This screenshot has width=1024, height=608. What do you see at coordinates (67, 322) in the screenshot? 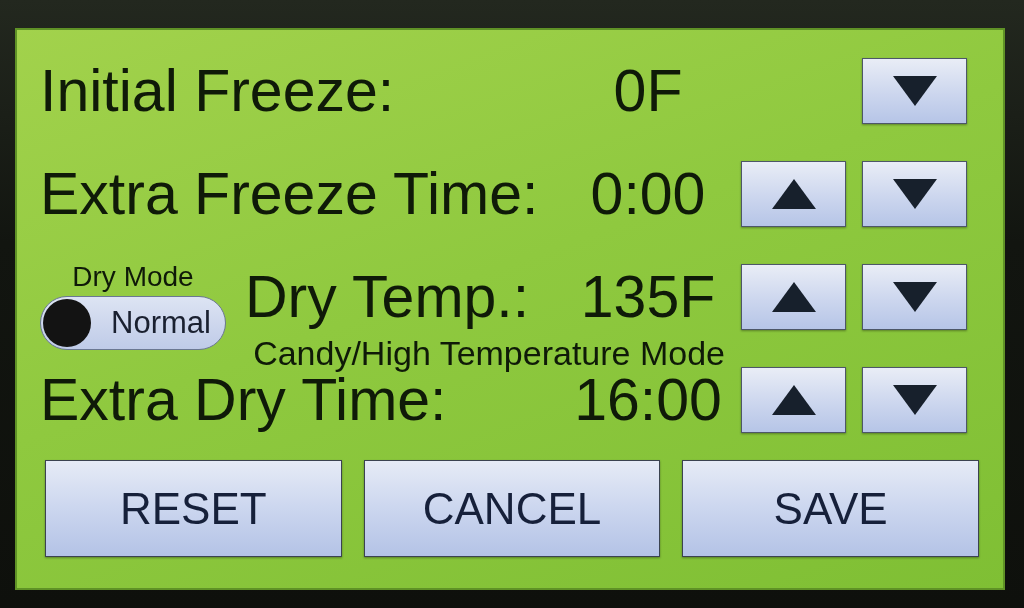
I see `knob-icon` at bounding box center [67, 322].